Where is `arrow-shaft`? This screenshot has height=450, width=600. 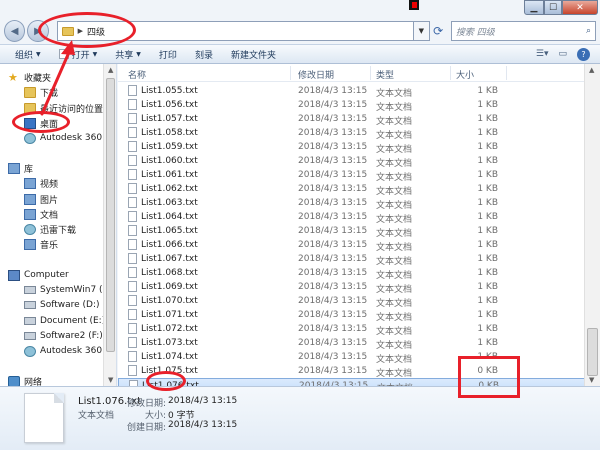 arrow-shaft is located at coordinates (56, 82).